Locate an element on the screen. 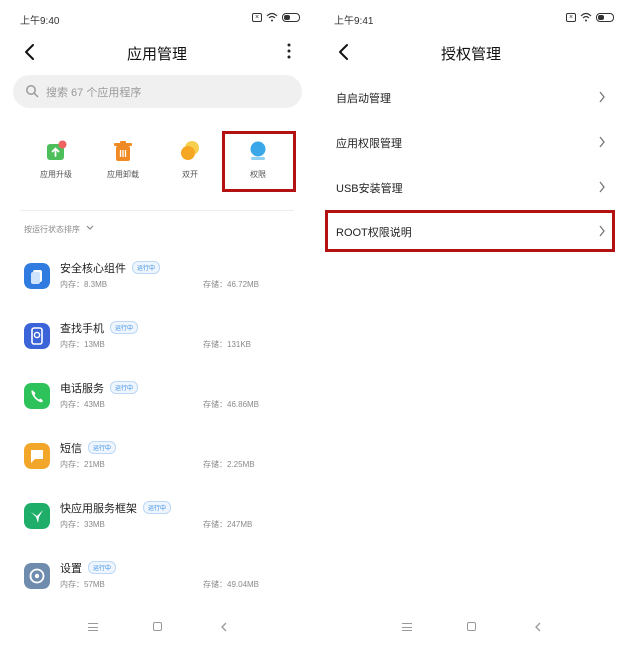 The width and height of the screenshot is (628, 650). memory-usage: 内存：21MB is located at coordinates (82, 464).